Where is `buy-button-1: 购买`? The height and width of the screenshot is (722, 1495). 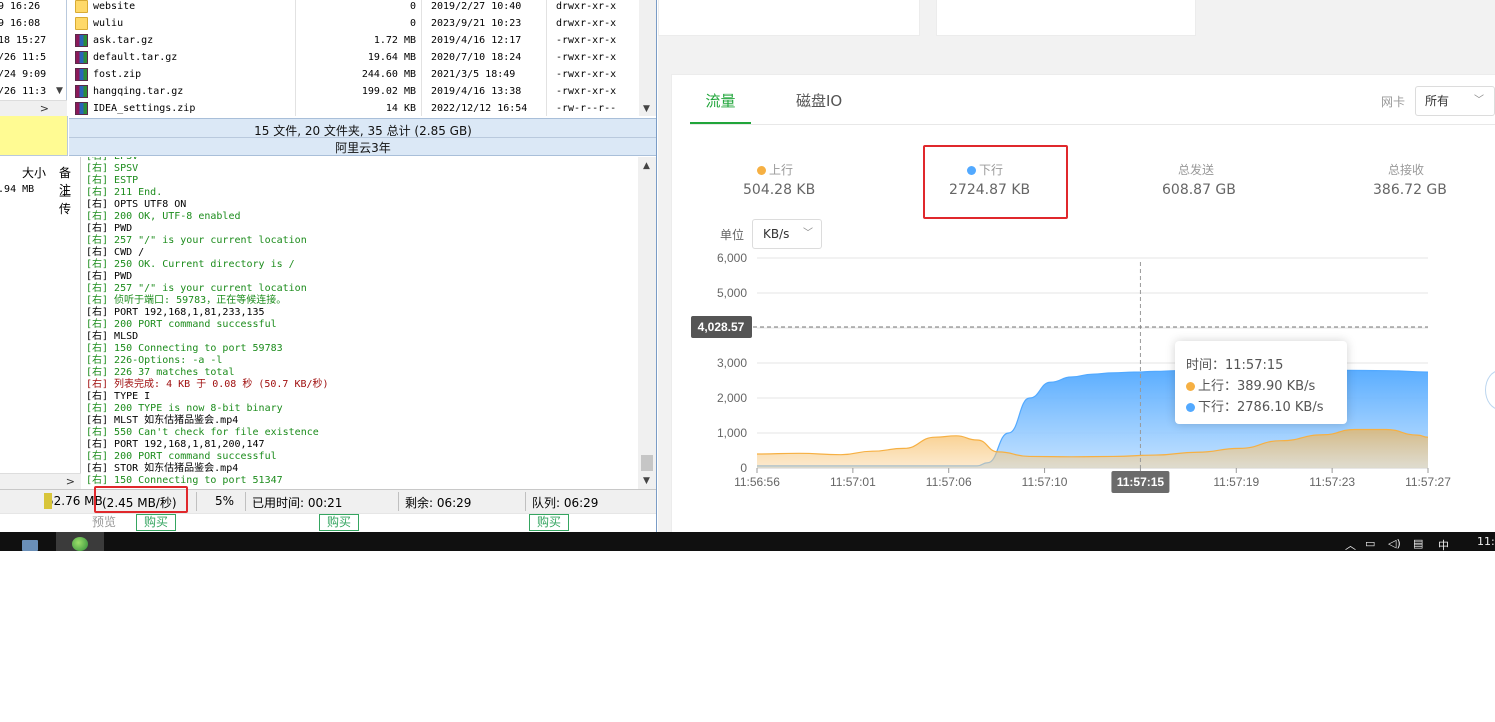
buy-button-1: 购买 is located at coordinates (156, 522).